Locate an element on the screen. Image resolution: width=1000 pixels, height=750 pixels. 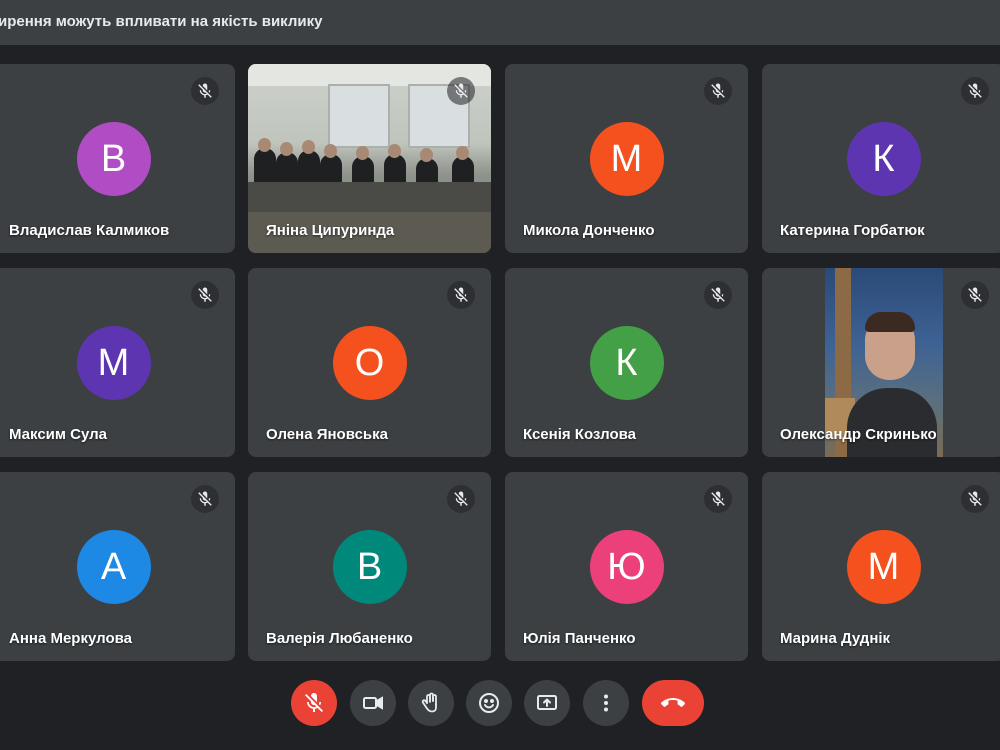
participant-tile-oleksandr: Олександр Скринько is located at coordinates (881, 362).